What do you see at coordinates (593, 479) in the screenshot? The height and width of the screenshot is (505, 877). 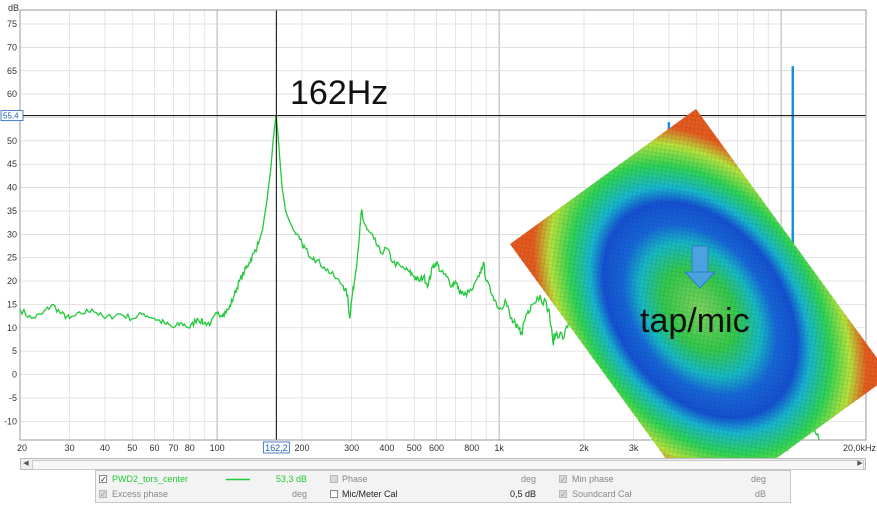 I see `min-phase-label: Min phase` at bounding box center [593, 479].